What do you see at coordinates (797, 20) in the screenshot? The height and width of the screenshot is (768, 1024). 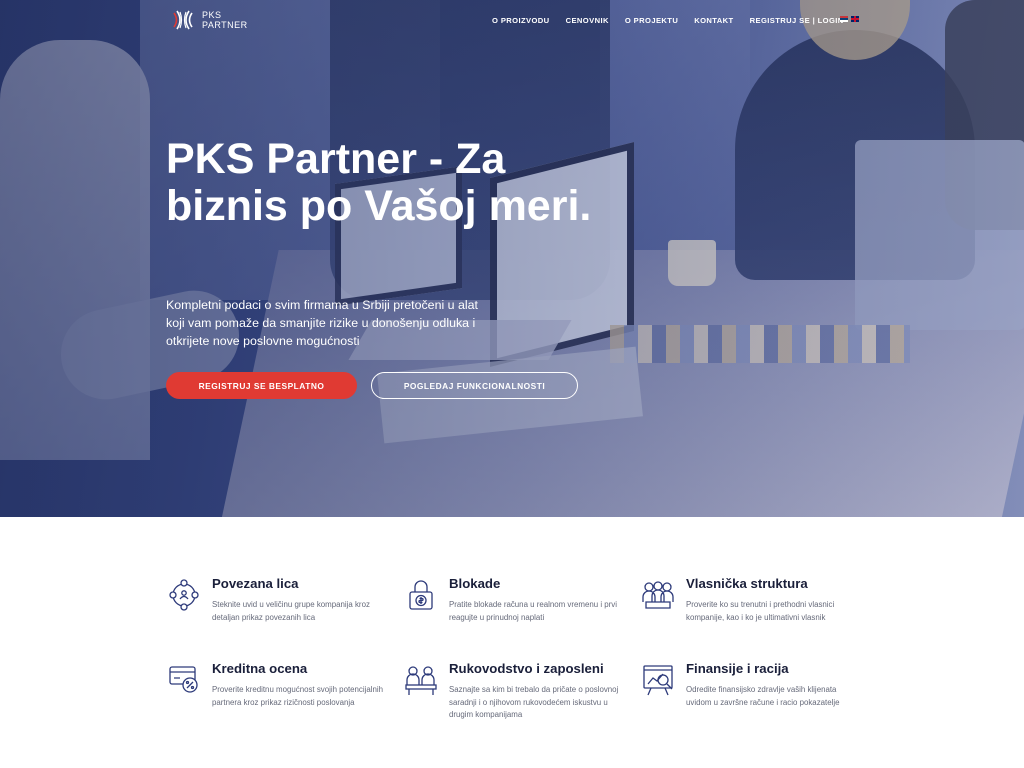 I see `nav-item-registruj-login: REGISTRUJ SE | LOGIN` at bounding box center [797, 20].